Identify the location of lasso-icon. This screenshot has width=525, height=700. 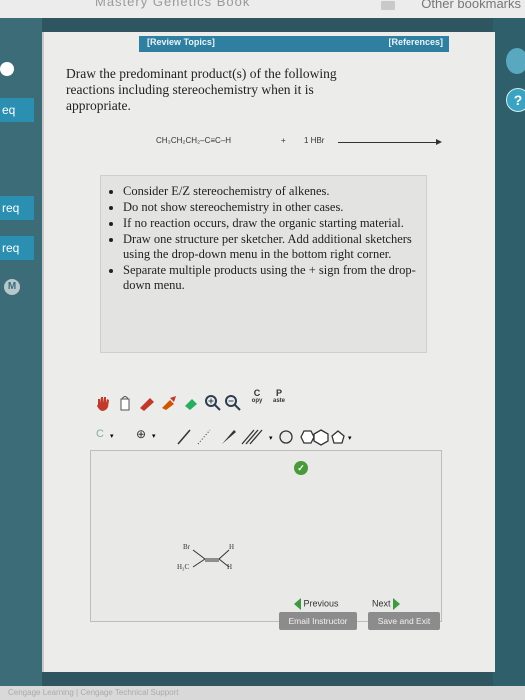
(125, 403).